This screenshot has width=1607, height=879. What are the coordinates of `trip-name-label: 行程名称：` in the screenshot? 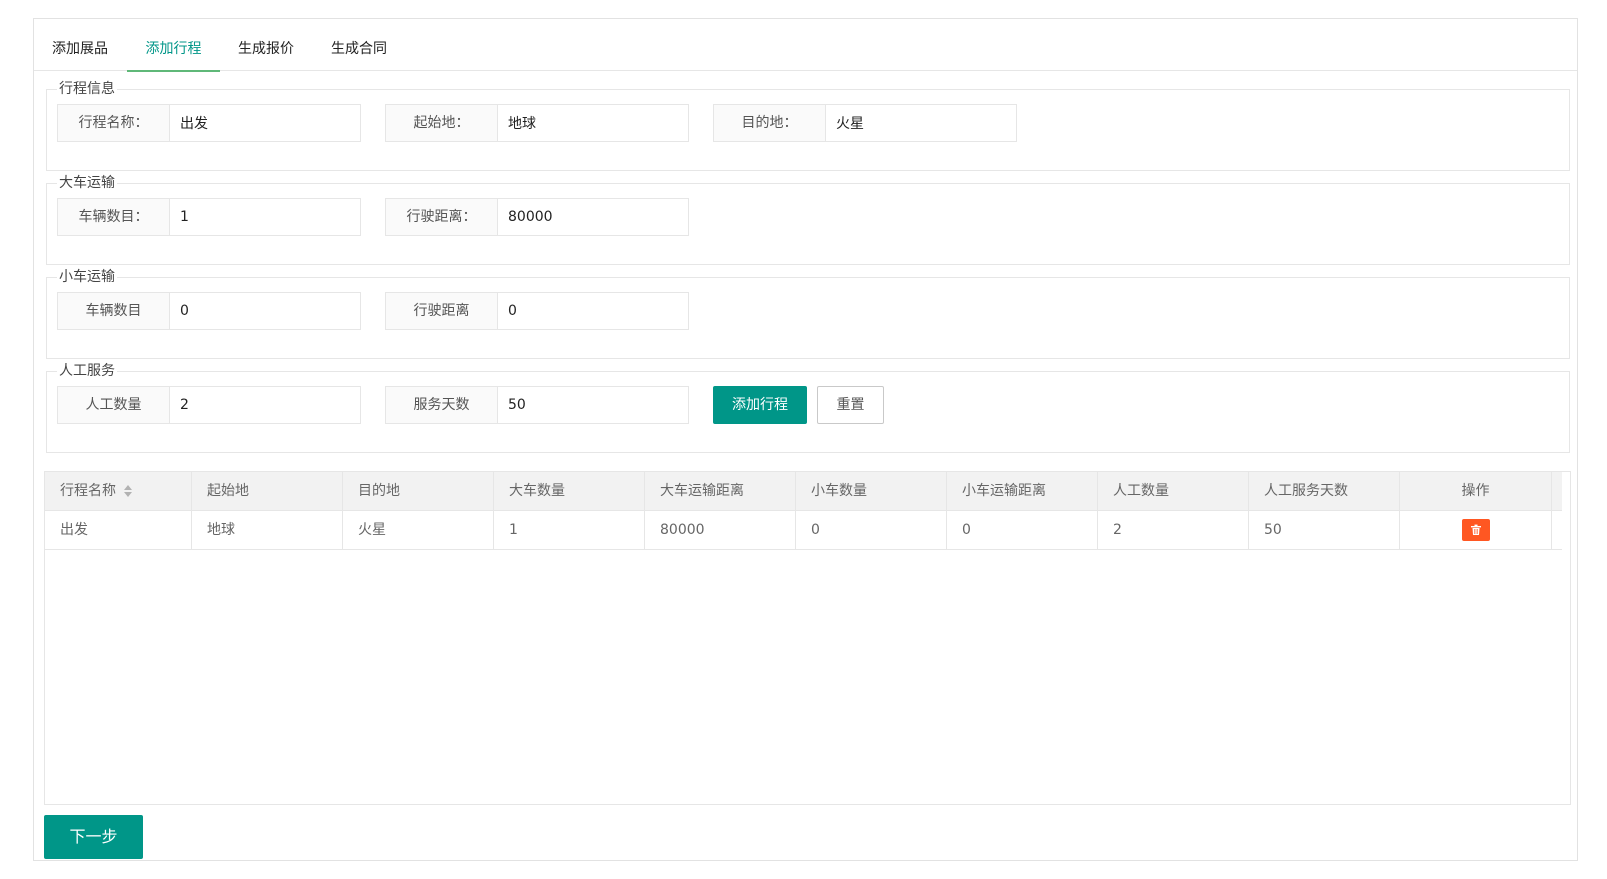 It's located at (113, 123).